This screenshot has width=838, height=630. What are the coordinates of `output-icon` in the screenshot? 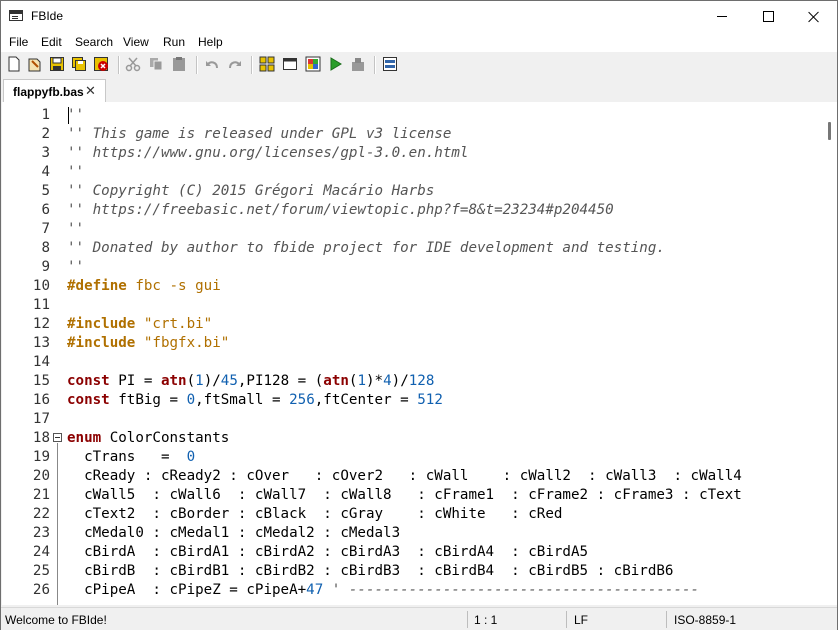 It's located at (390, 64).